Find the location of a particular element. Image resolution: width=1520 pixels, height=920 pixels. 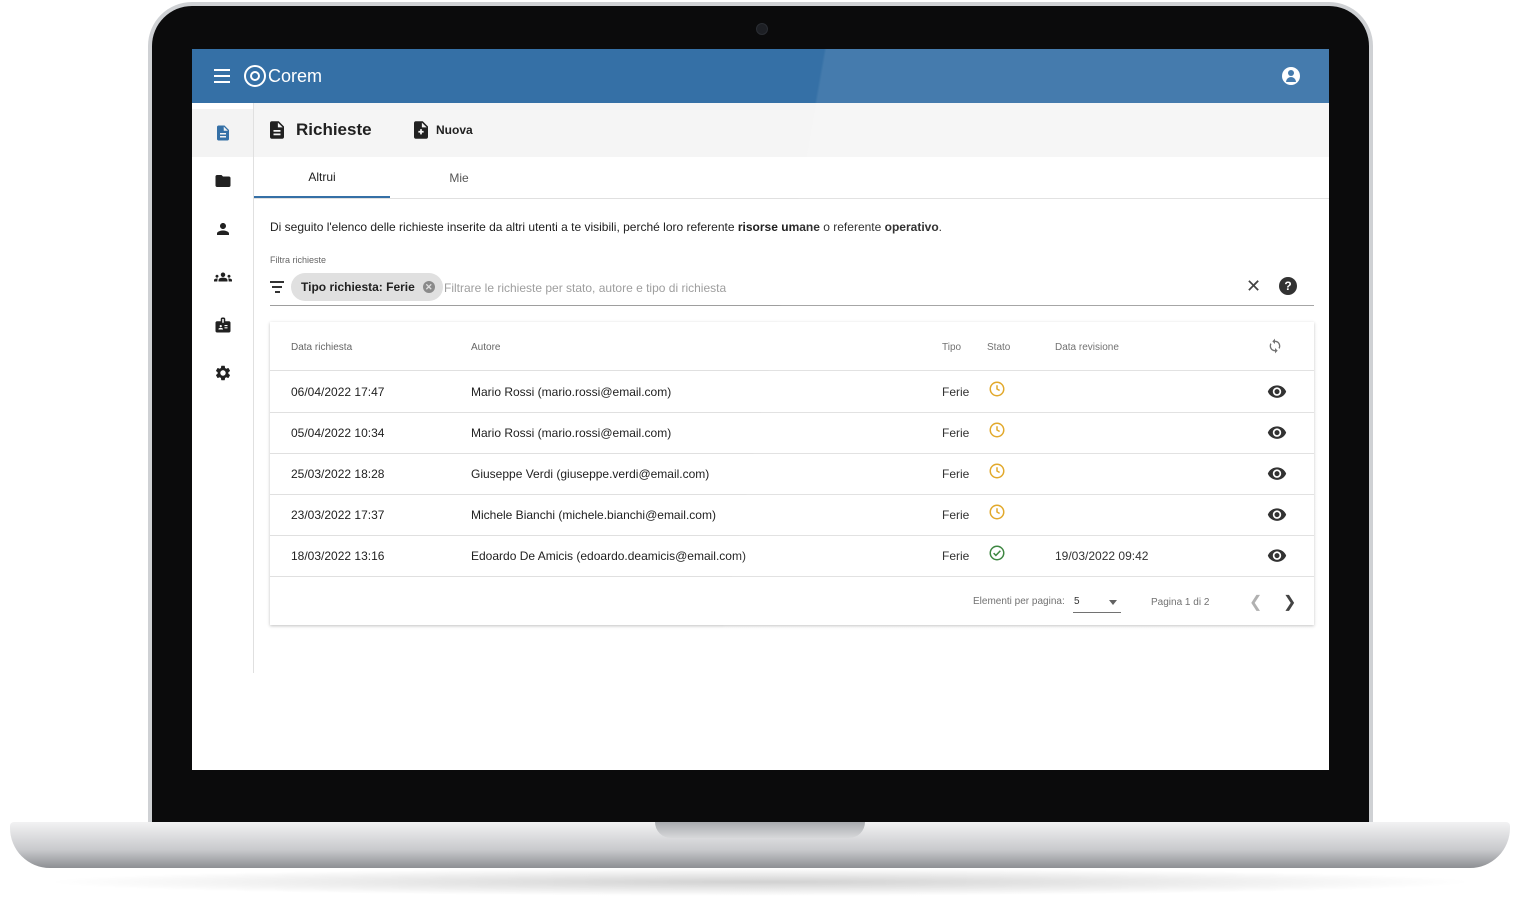

app-logo: Corem is located at coordinates (283, 76).